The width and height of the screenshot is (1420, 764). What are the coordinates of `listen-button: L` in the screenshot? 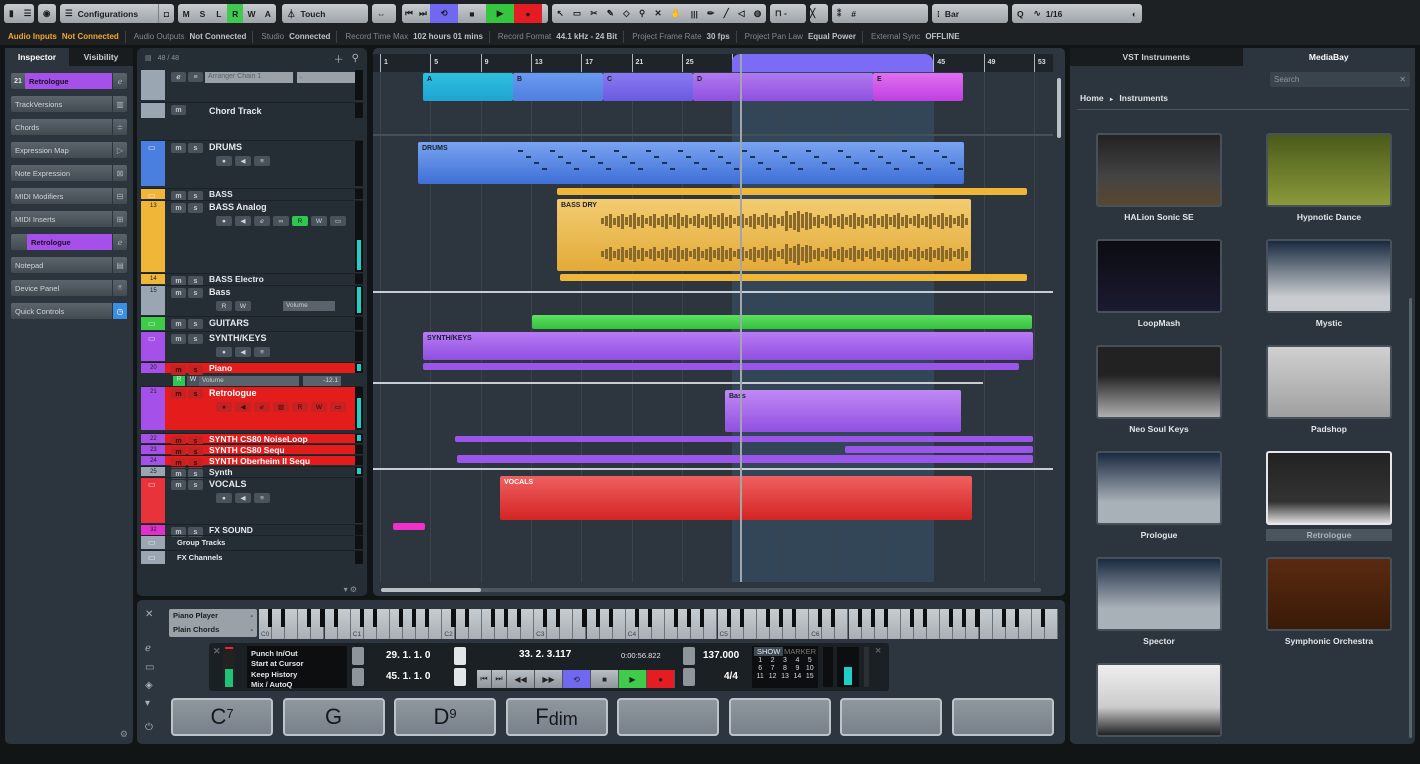 It's located at (219, 13).